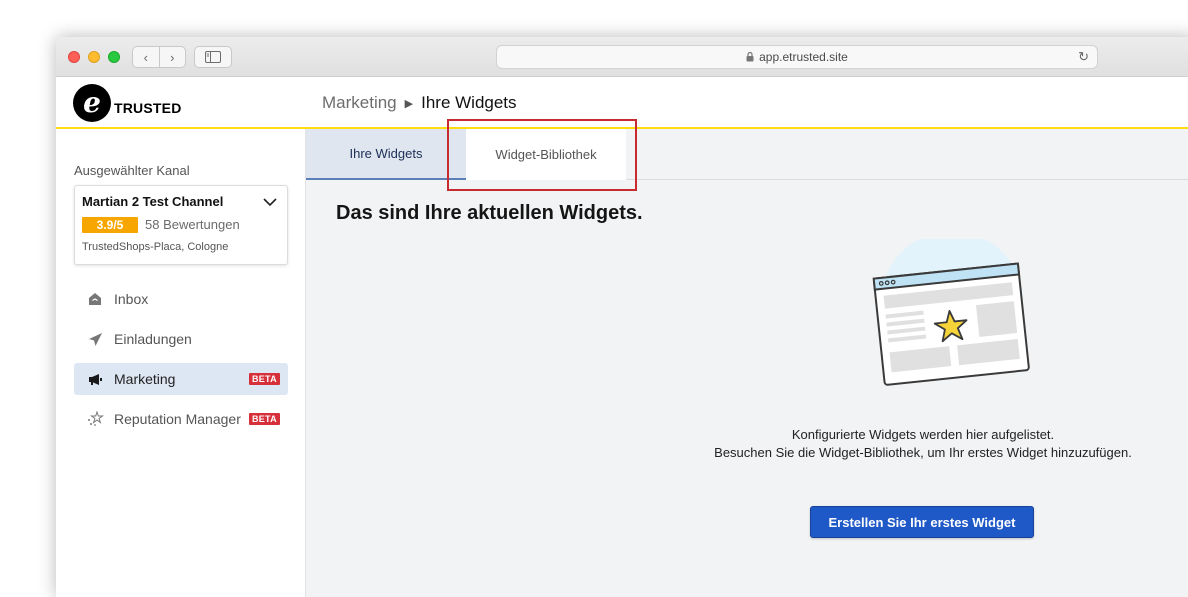 The width and height of the screenshot is (1188, 597). Describe the element at coordinates (110, 225) in the screenshot. I see `rating-badge: 3.9/5` at that location.